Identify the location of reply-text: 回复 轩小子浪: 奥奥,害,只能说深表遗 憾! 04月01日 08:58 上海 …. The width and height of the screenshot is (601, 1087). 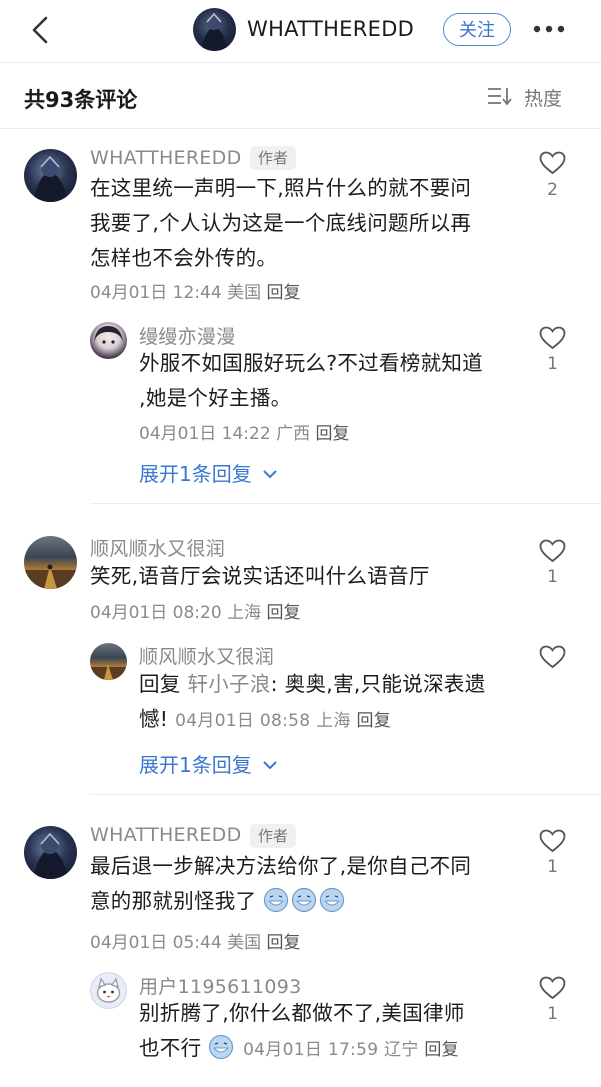
(312, 703).